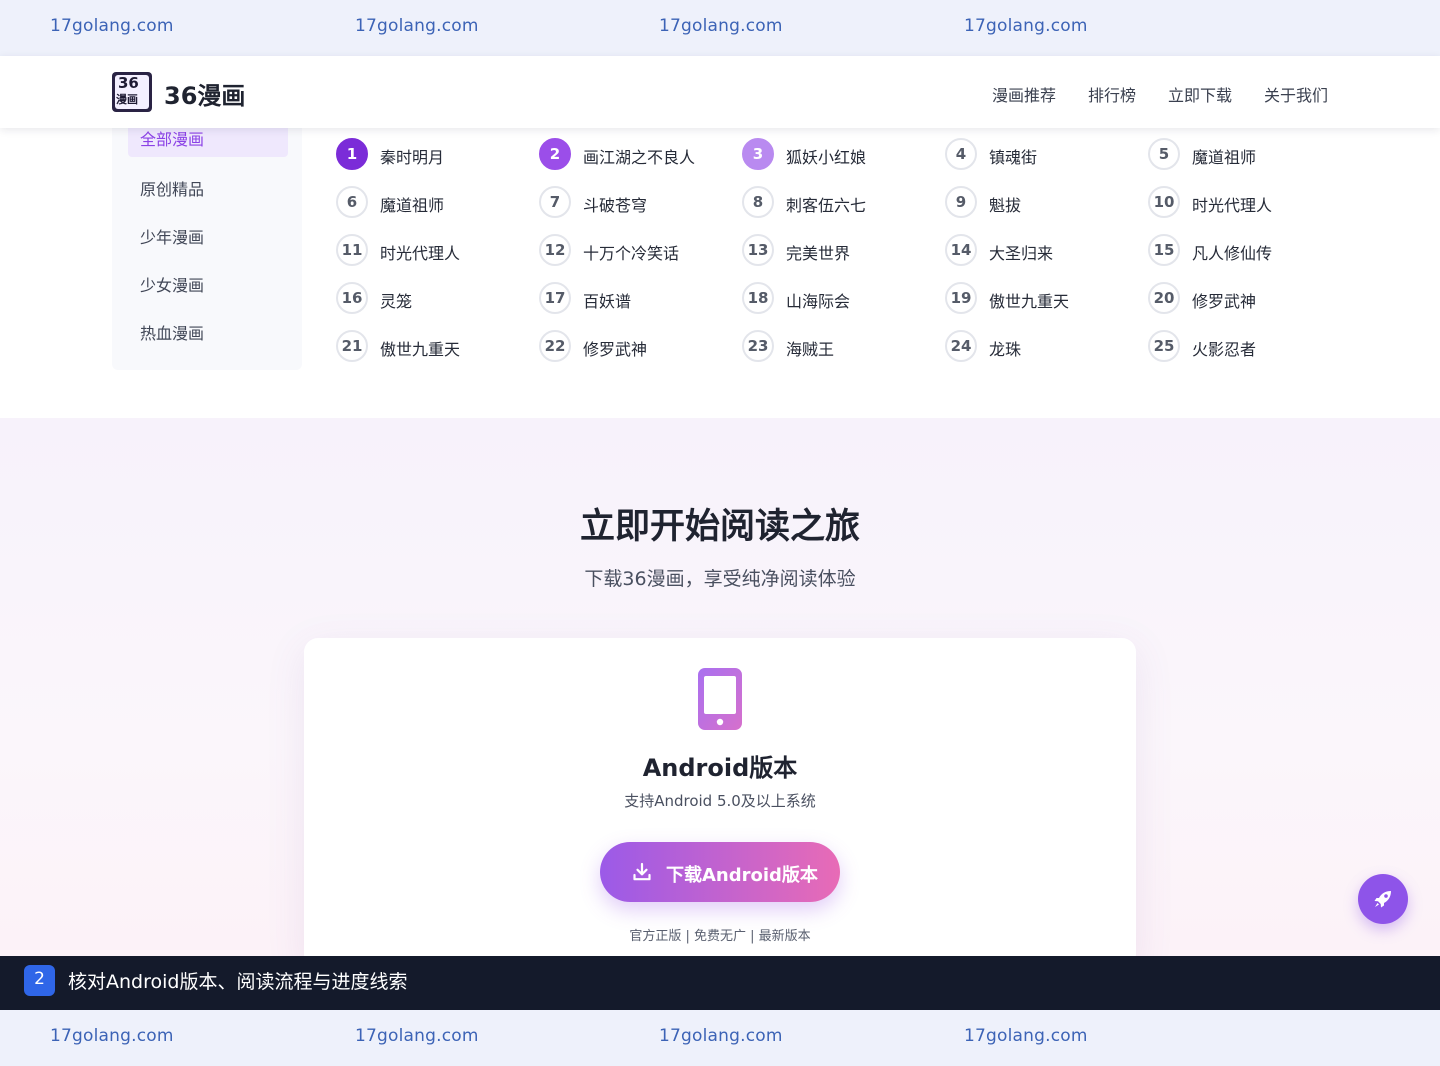  Describe the element at coordinates (720, 579) in the screenshot. I see `section-subtitle: 下载36漫画，享受纯净阅读体验` at that location.